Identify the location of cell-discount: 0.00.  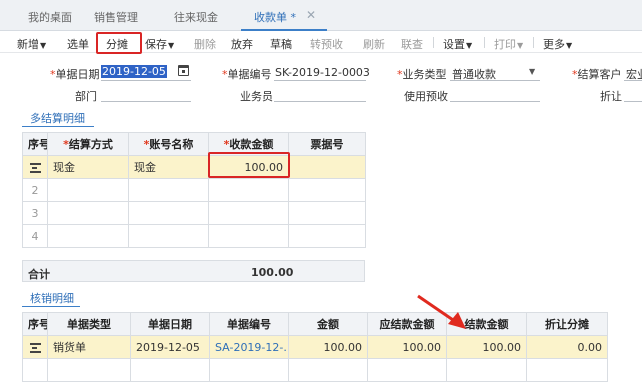
(567, 347).